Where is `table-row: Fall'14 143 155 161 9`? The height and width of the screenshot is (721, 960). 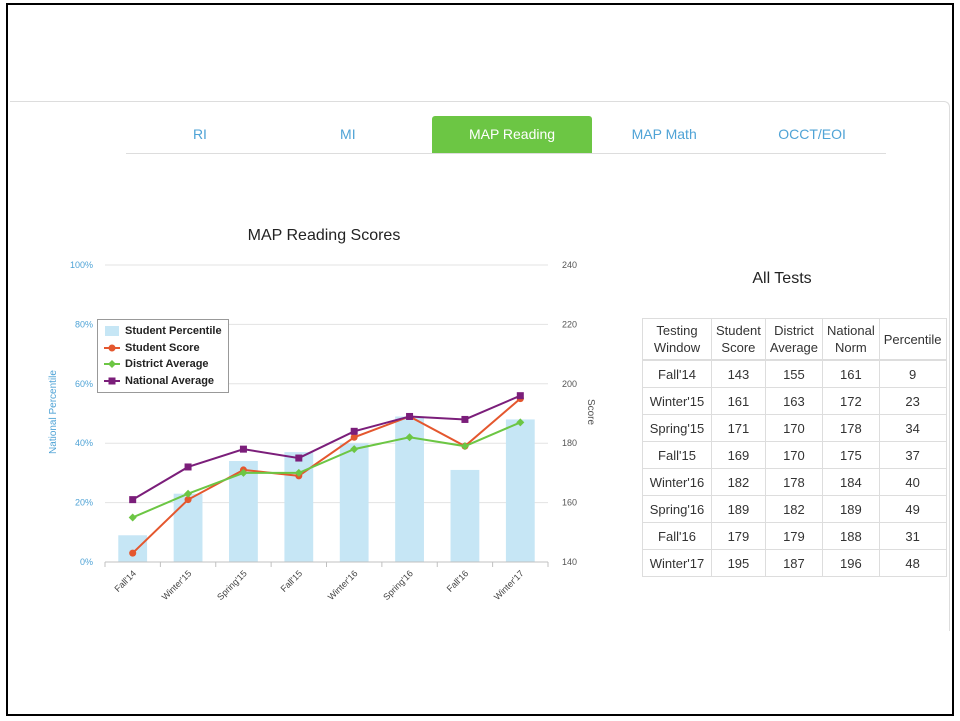
table-row: Fall'14 143 155 161 9 is located at coordinates (794, 373).